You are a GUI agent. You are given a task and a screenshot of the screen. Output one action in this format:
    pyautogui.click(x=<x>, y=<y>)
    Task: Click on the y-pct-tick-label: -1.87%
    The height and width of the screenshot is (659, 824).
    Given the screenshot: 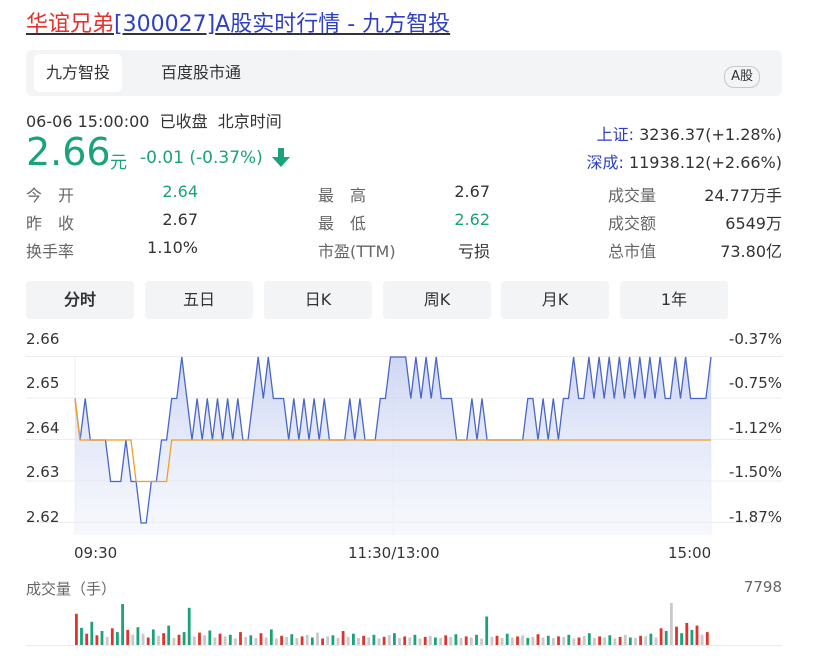 What is the action you would take?
    pyautogui.click(x=755, y=517)
    